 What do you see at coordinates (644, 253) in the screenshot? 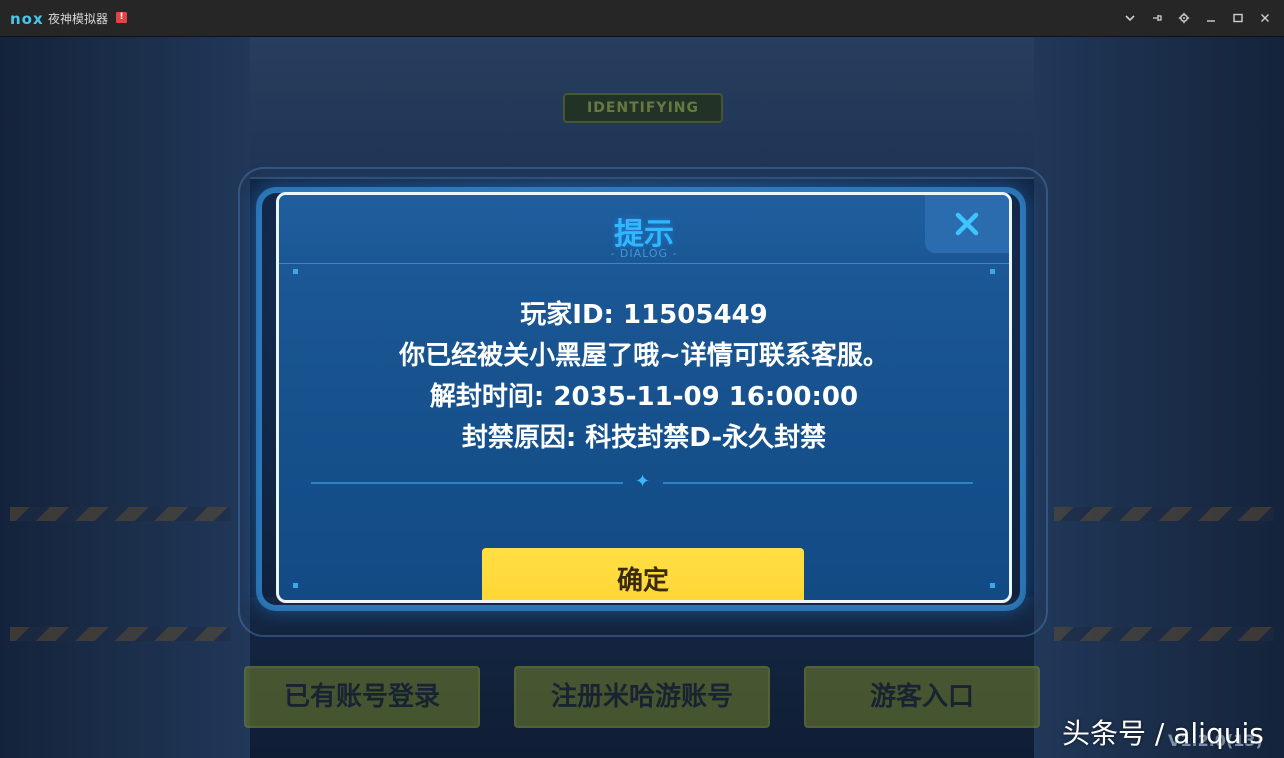
I see `dialog-subtitle: - DIALOG -` at bounding box center [644, 253].